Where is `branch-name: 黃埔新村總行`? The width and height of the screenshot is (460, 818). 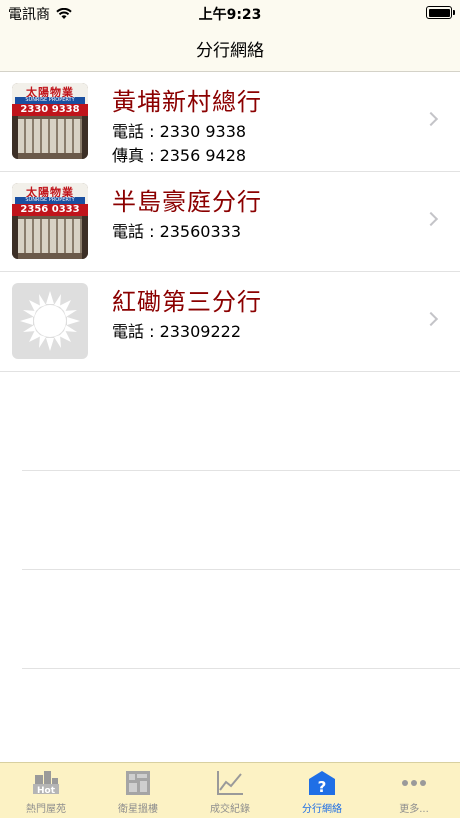 branch-name: 黃埔新村總行 is located at coordinates (187, 102).